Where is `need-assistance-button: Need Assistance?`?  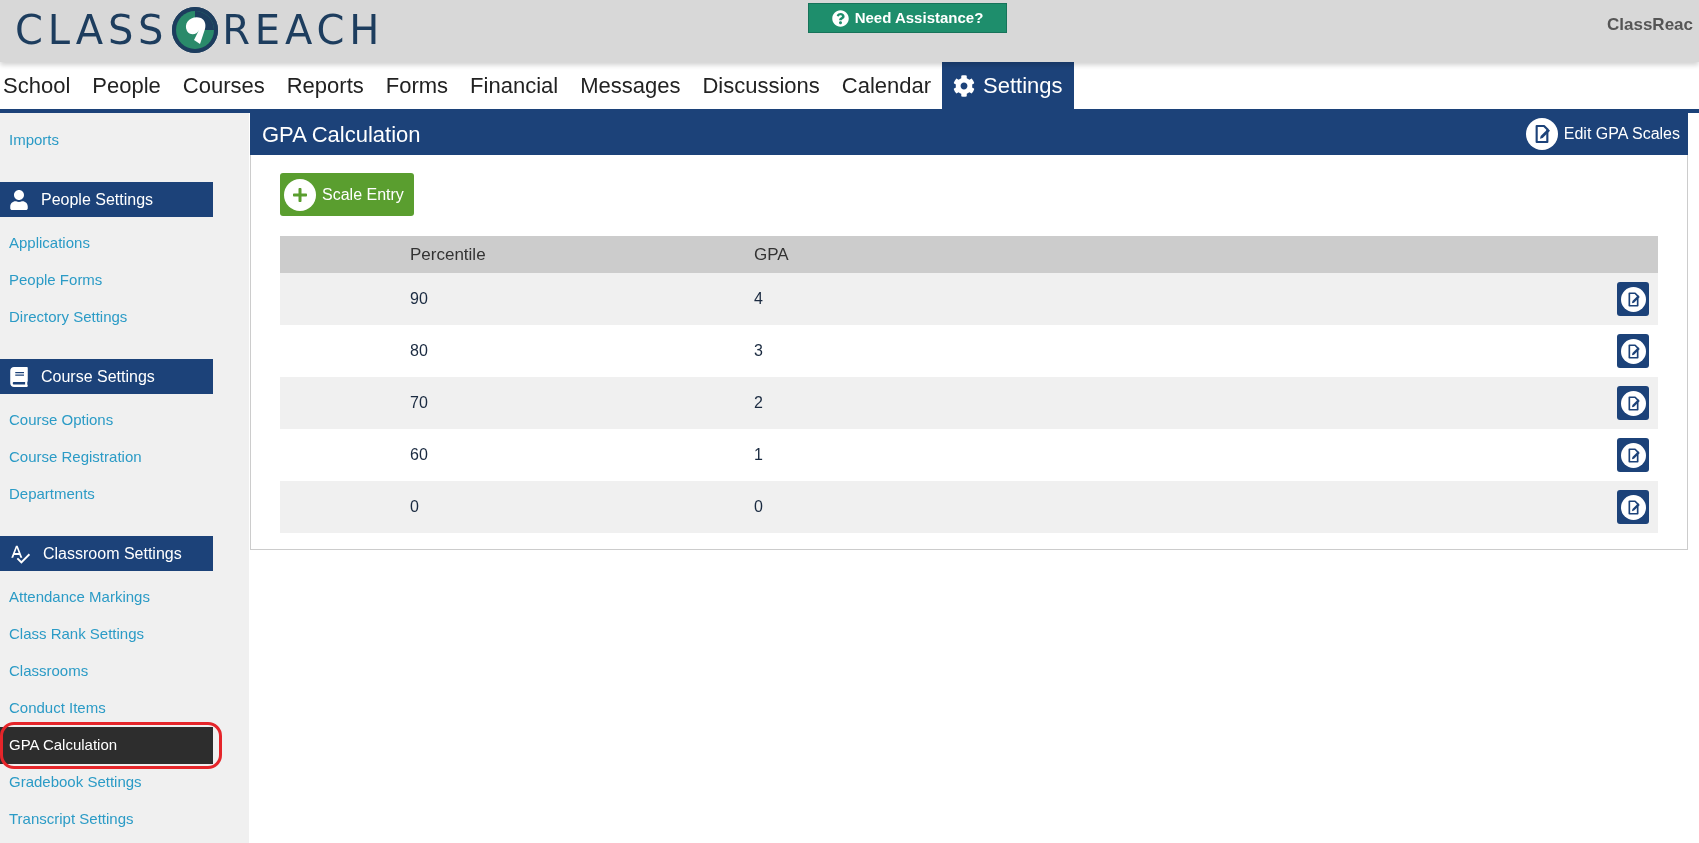
need-assistance-button: Need Assistance? is located at coordinates (907, 18).